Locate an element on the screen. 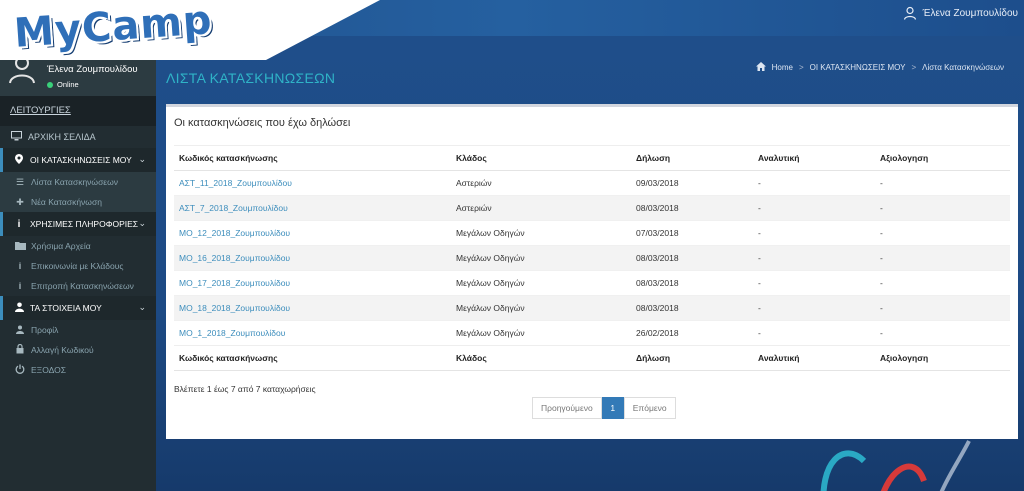  table-info-text: Βλέπετε 1 έως 7 από 7 καταχωρήσεις is located at coordinates (245, 389).